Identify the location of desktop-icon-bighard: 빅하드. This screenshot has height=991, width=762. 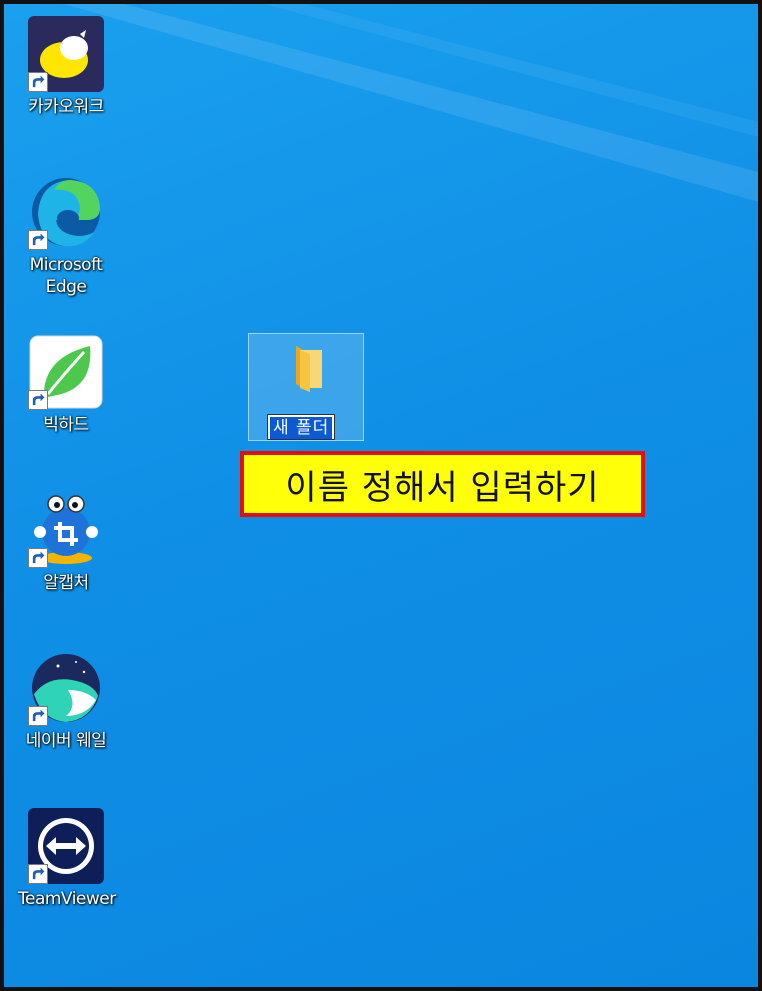
(66, 385).